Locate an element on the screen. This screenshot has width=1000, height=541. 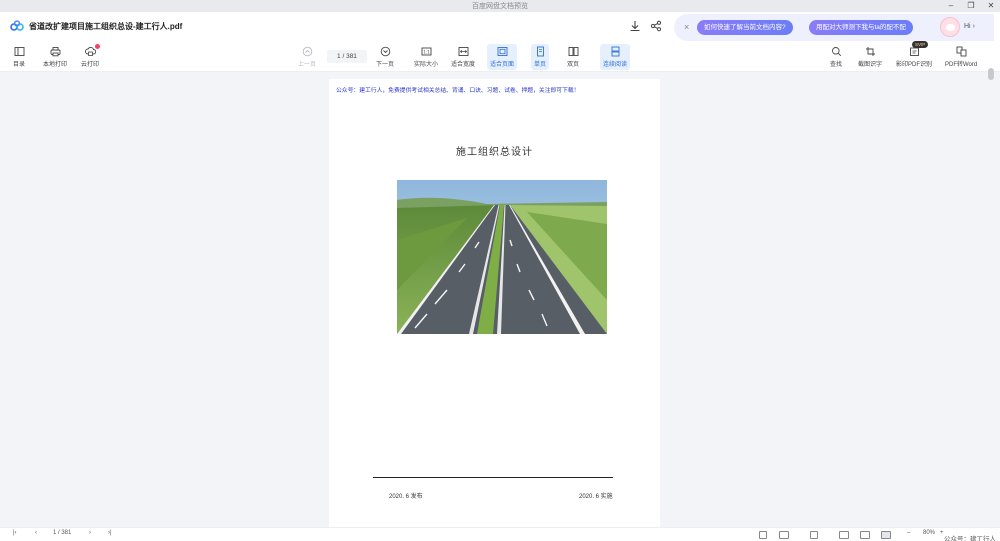
document-heading: 施工组织总设计 is located at coordinates (494, 152).